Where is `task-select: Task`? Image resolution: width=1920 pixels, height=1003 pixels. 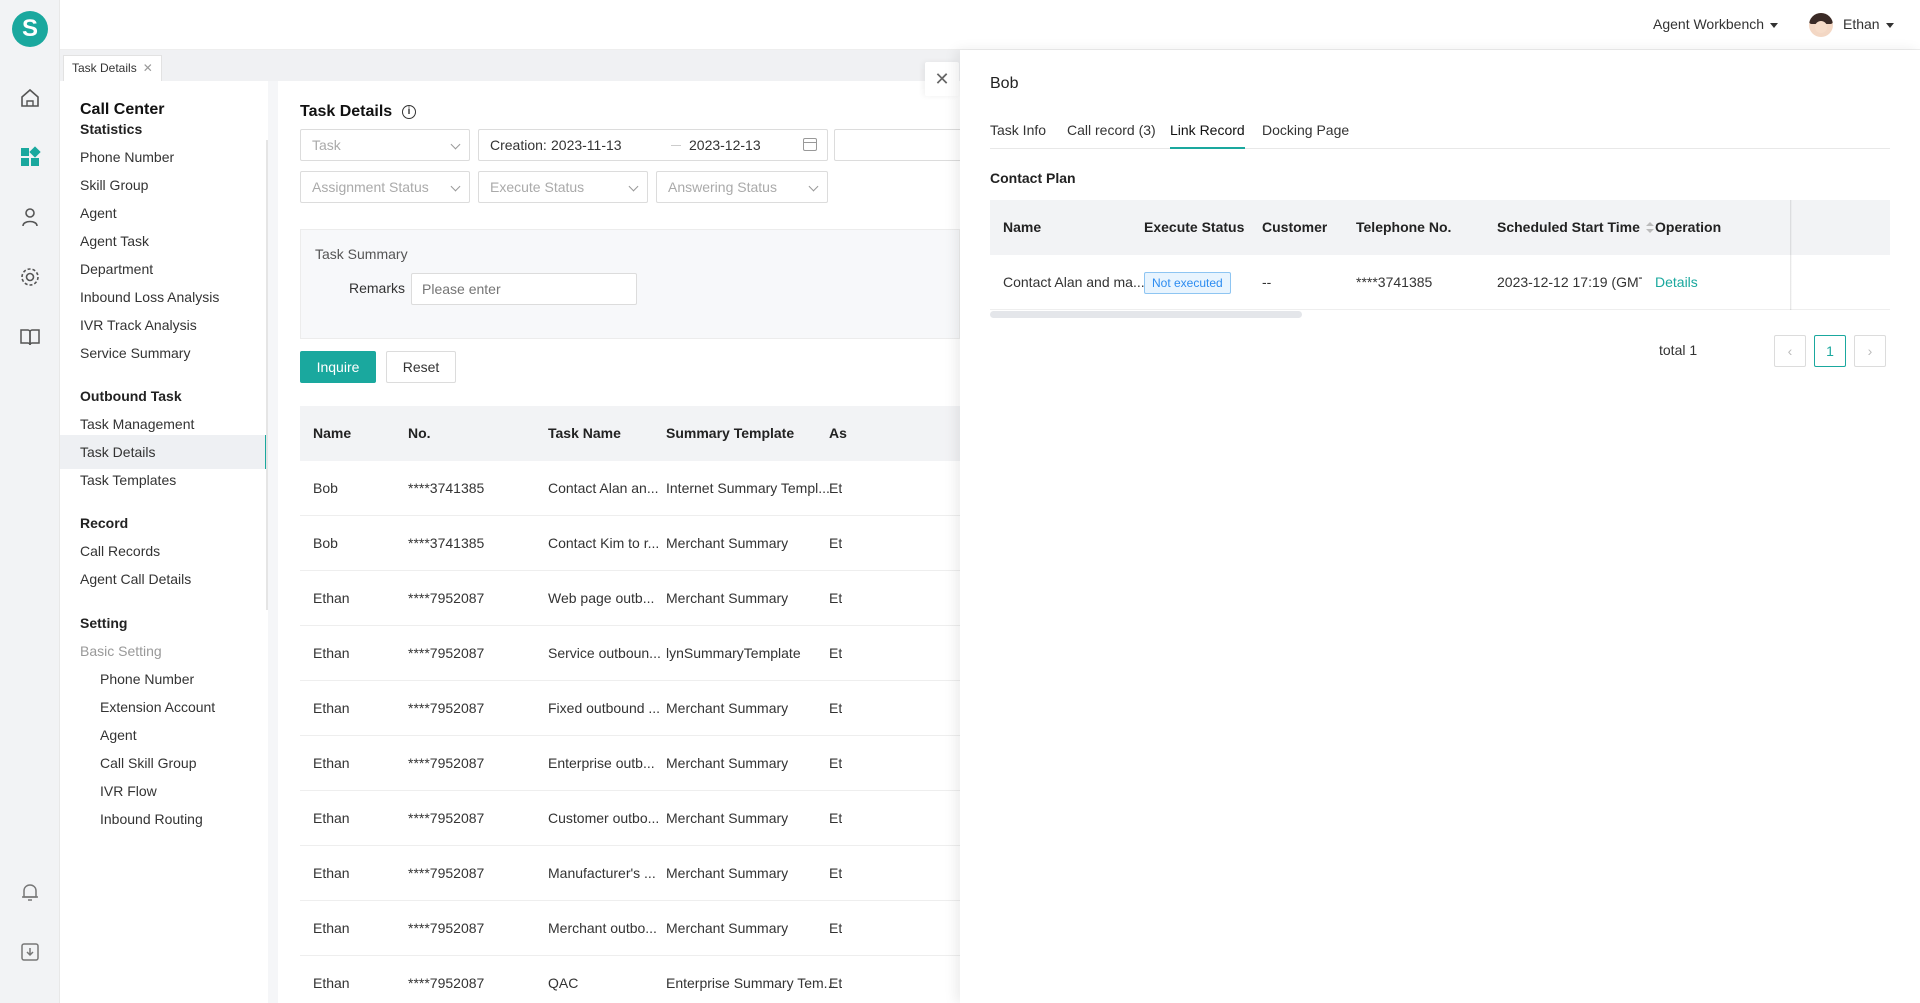
task-select: Task is located at coordinates (385, 145).